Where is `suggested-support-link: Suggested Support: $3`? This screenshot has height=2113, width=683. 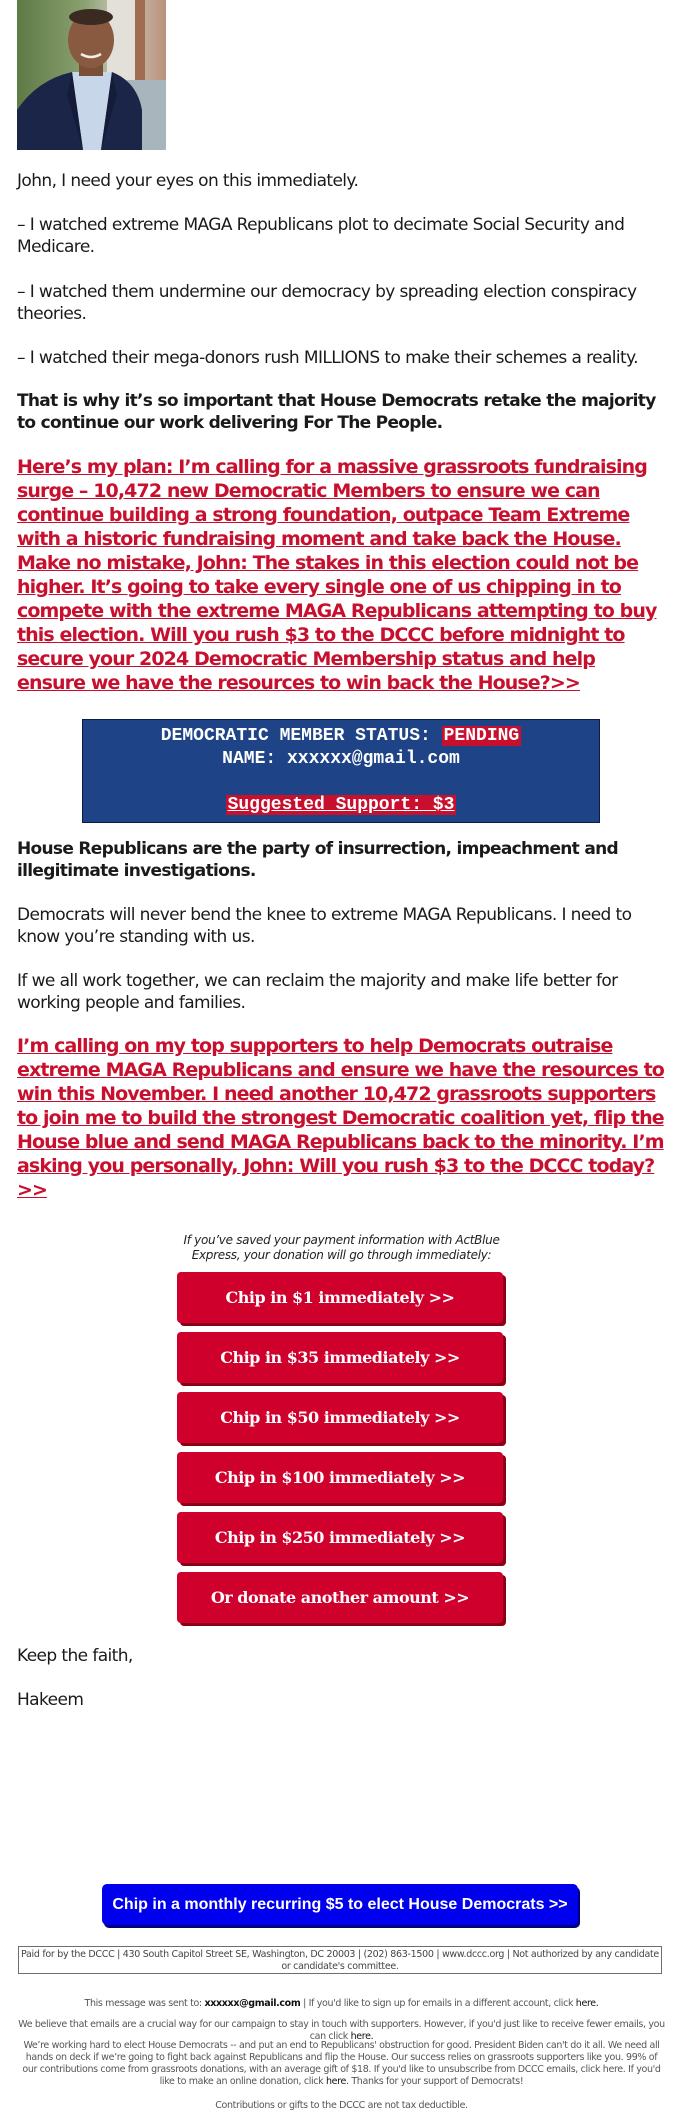
suggested-support-link: Suggested Support: $3 is located at coordinates (341, 805).